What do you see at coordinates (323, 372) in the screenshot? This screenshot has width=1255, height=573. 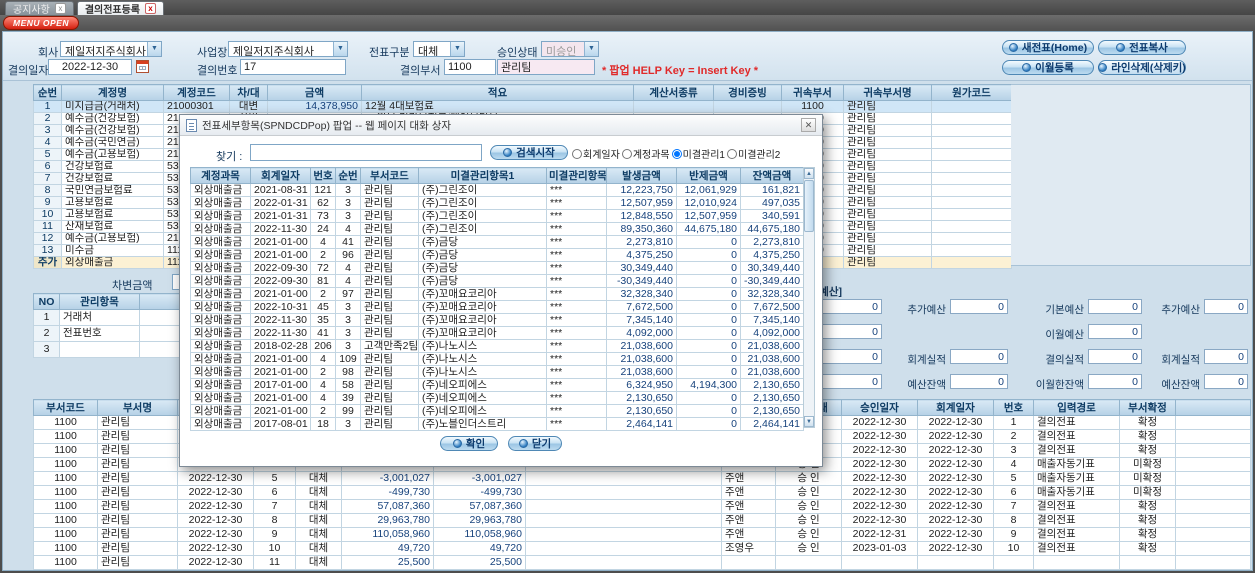 I see `table-cell: 2` at bounding box center [323, 372].